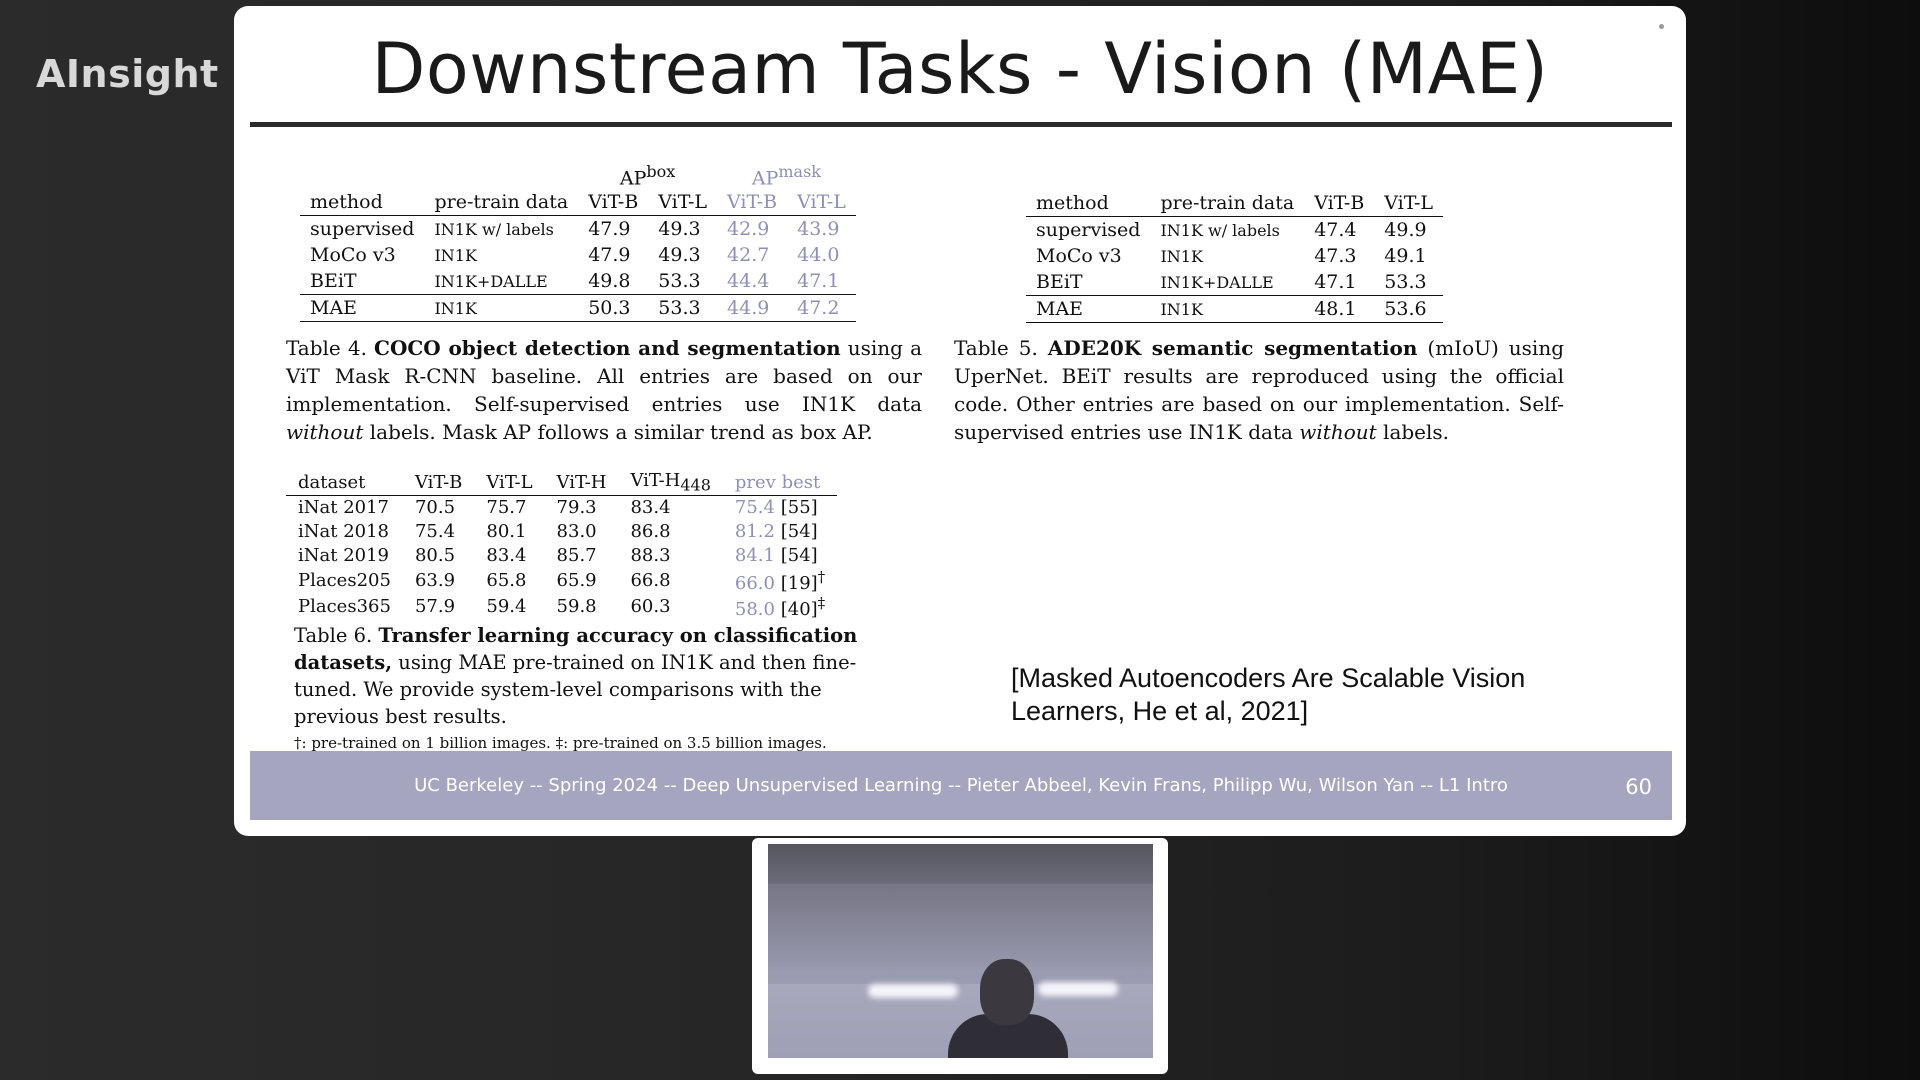 This screenshot has width=1920, height=1080. I want to click on ap-box-group: APbox, so click(647, 175).